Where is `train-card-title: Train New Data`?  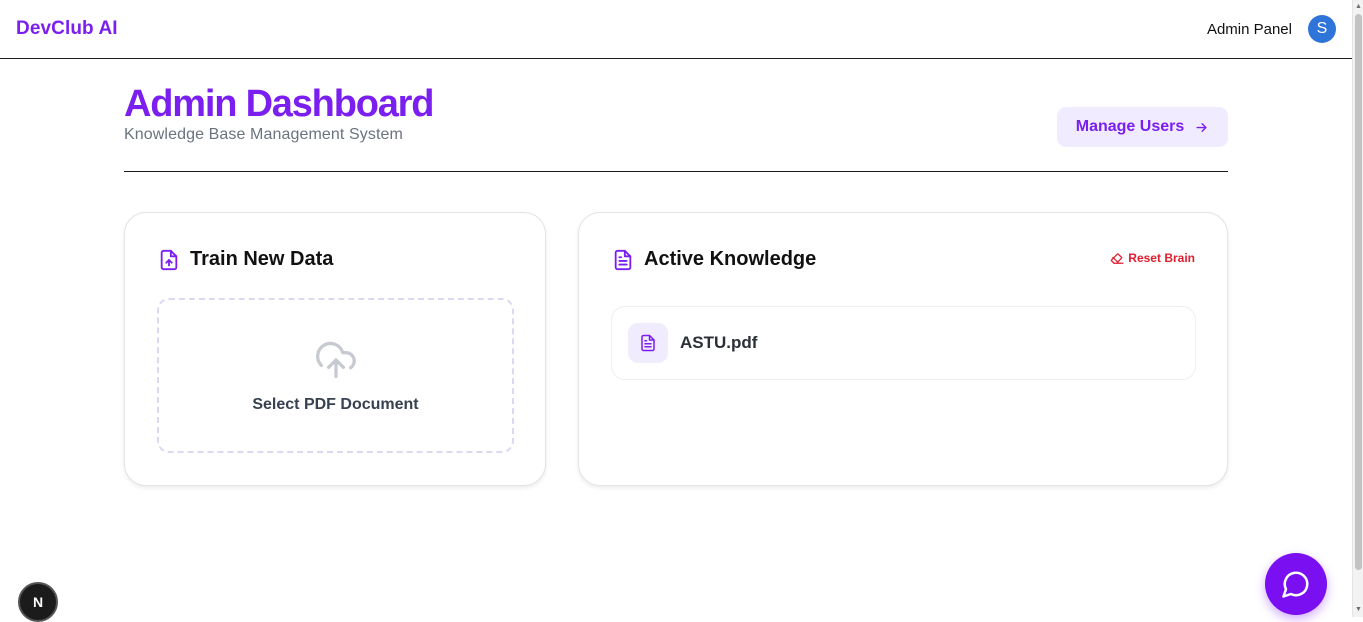 train-card-title: Train New Data is located at coordinates (262, 259).